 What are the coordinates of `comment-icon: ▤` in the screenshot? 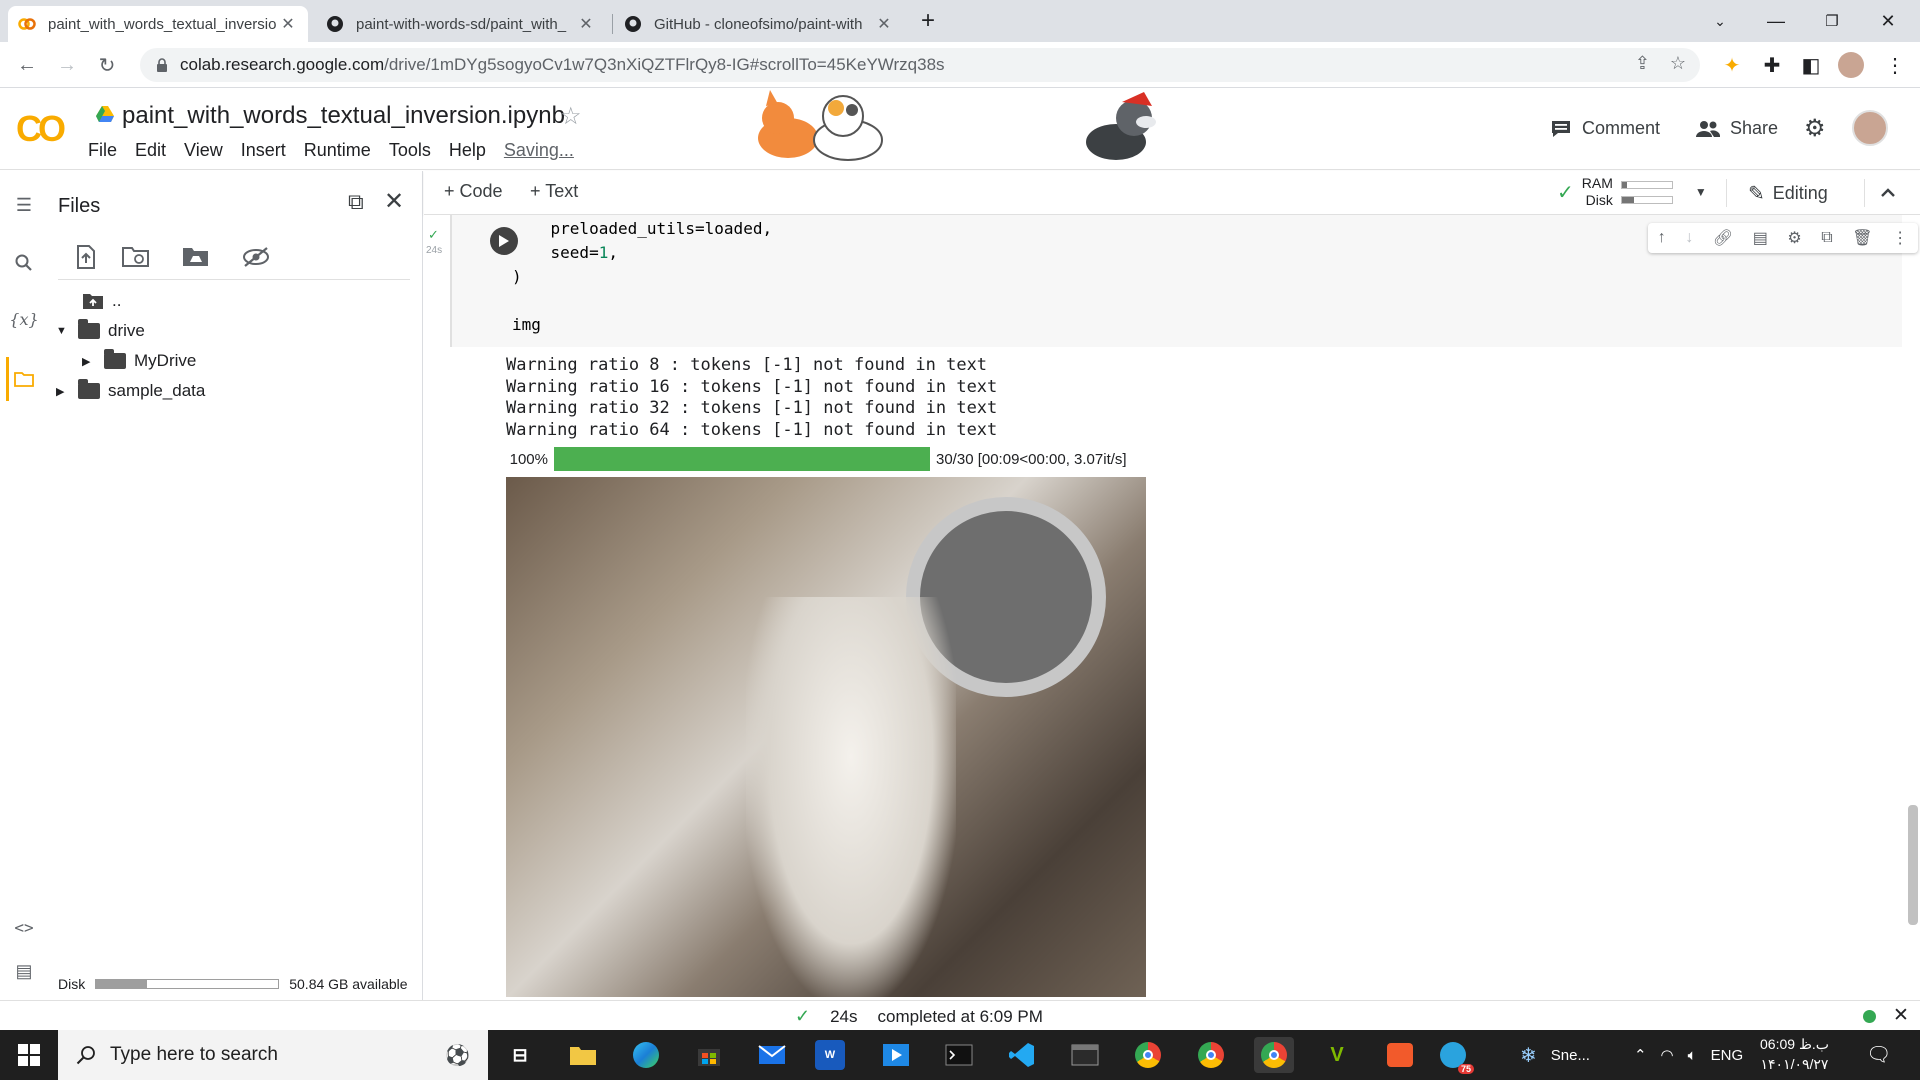 It's located at (1760, 238).